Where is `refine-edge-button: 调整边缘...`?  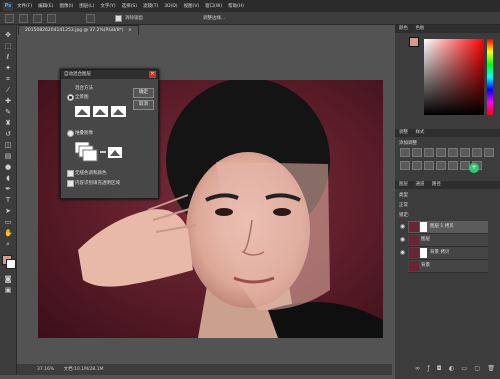 refine-edge-button: 调整边缘... is located at coordinates (214, 18).